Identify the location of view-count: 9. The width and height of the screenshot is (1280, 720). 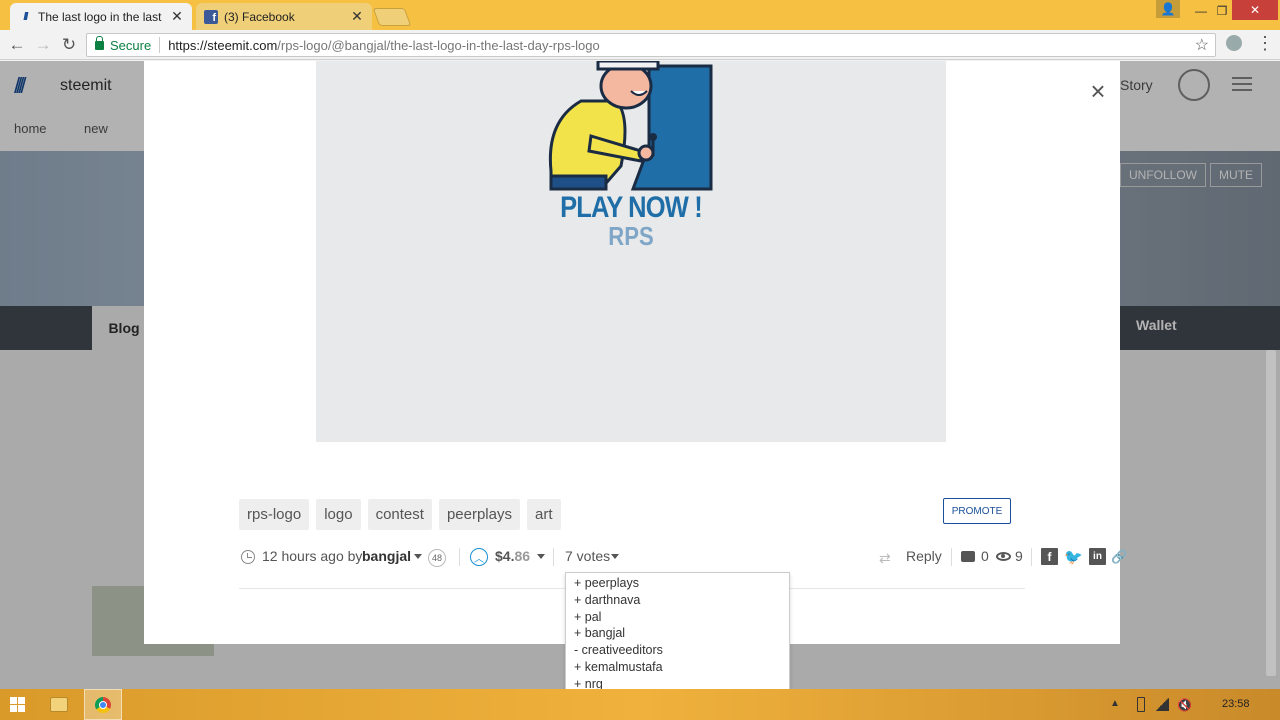
(1019, 556).